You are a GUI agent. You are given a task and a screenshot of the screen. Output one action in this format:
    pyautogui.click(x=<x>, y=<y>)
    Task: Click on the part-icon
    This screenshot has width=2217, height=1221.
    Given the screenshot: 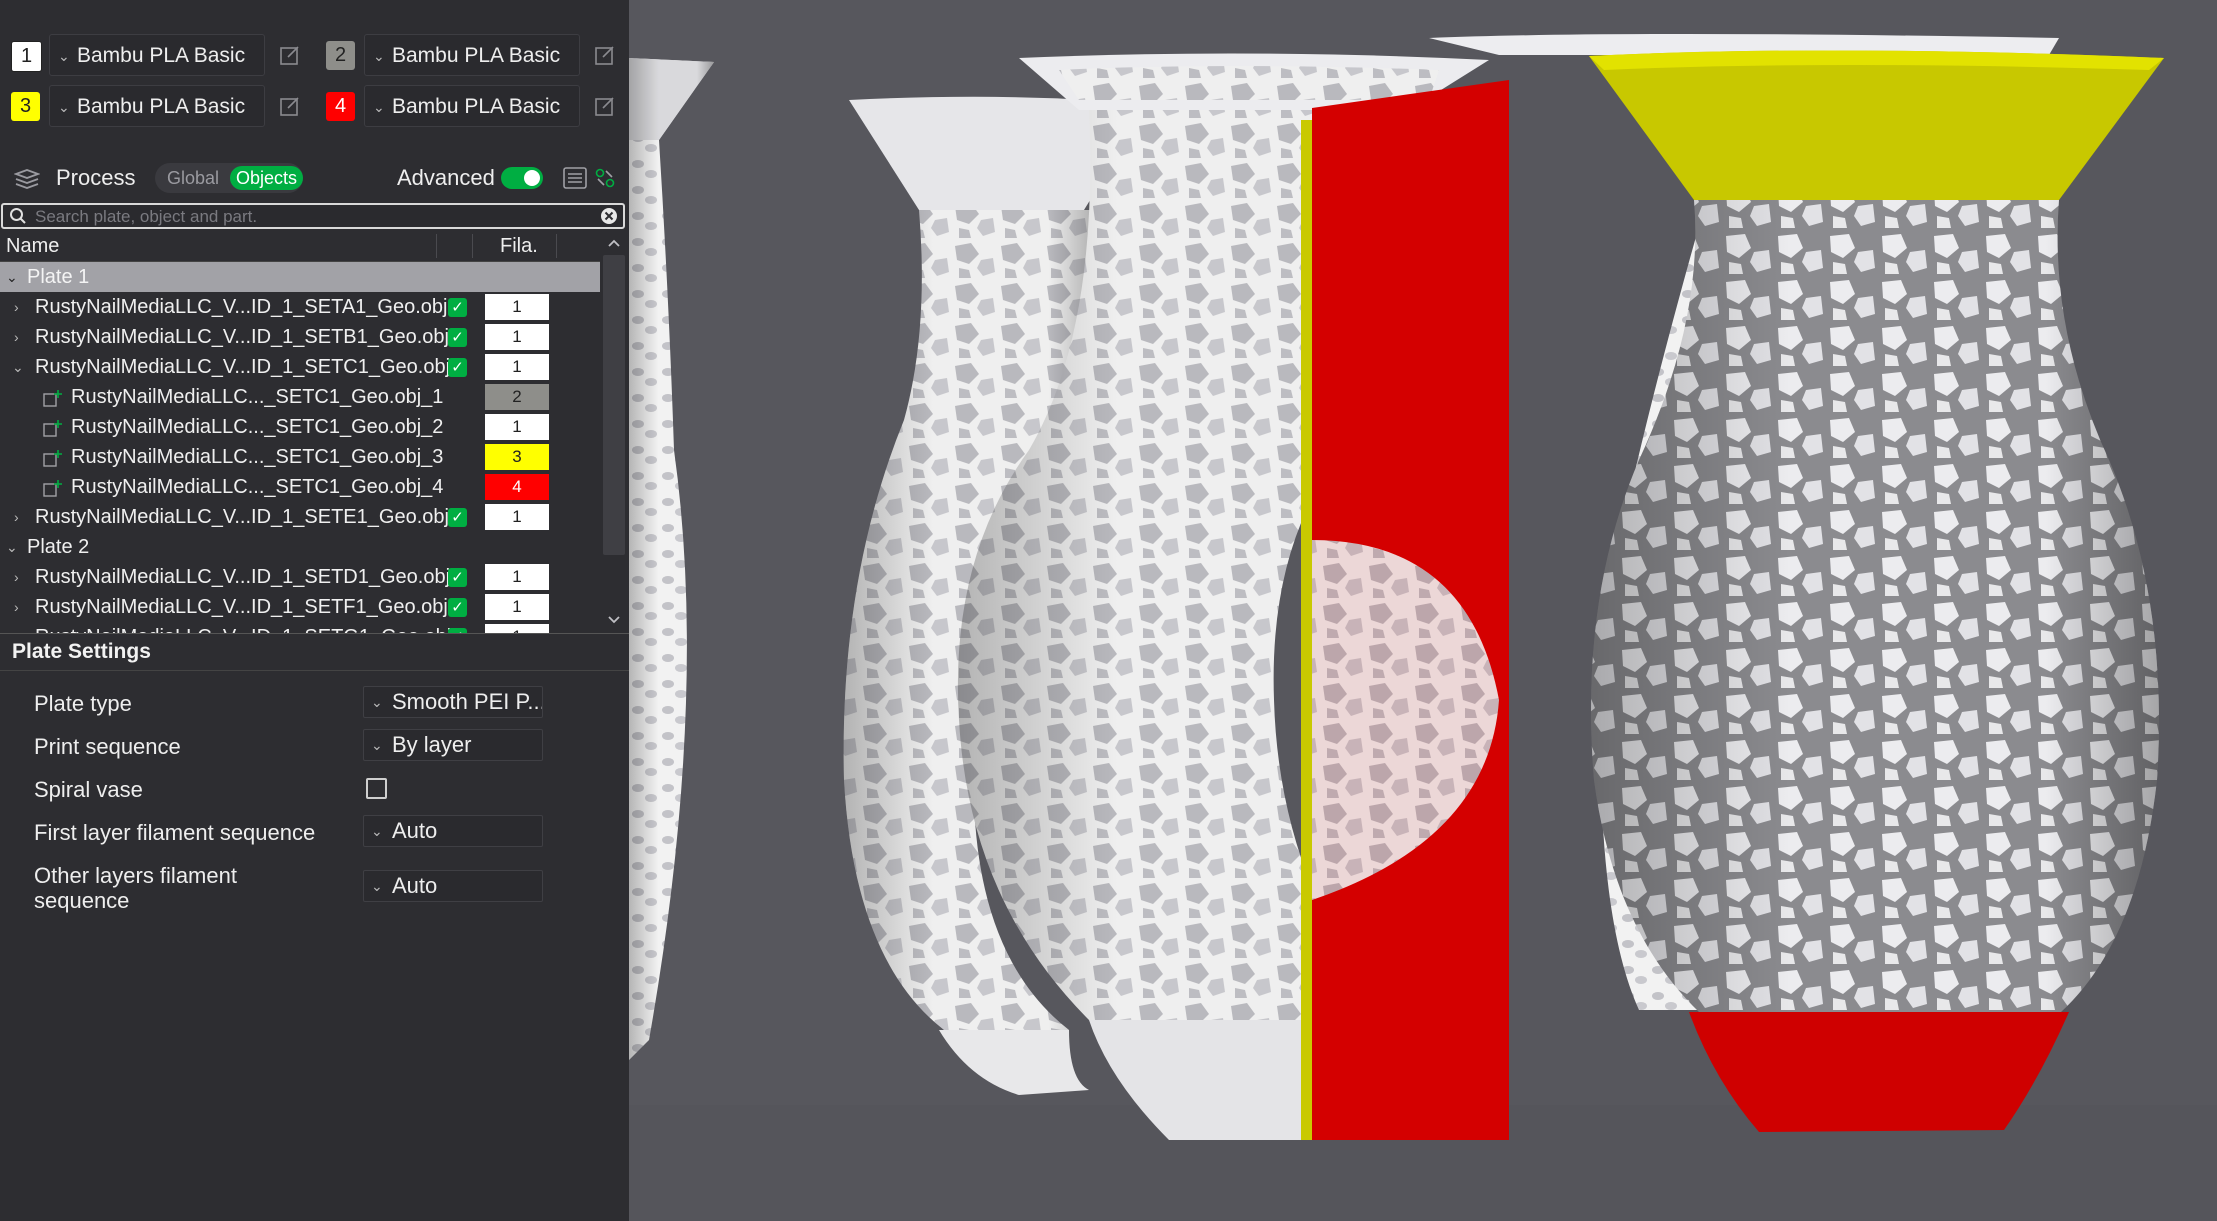 What is the action you would take?
    pyautogui.click(x=52, y=458)
    